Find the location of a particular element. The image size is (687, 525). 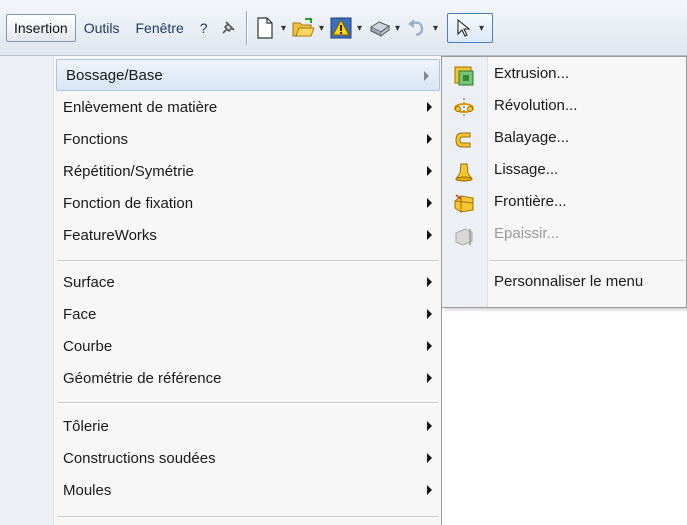

pin-icon is located at coordinates (228, 28).